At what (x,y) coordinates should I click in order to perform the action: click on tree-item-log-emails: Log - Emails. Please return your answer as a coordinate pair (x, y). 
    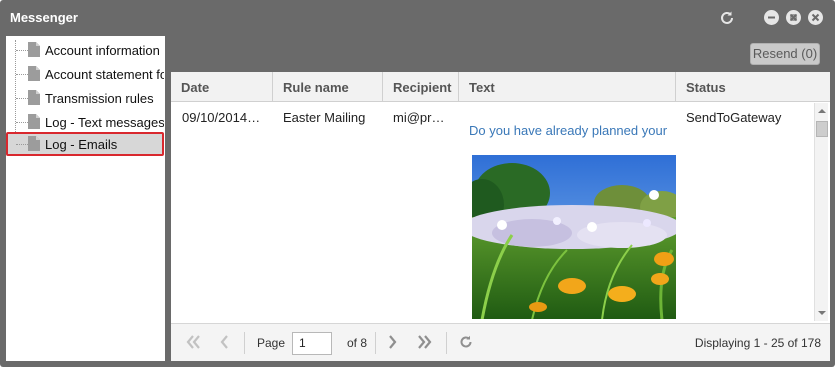
    Looking at the image, I should click on (85, 144).